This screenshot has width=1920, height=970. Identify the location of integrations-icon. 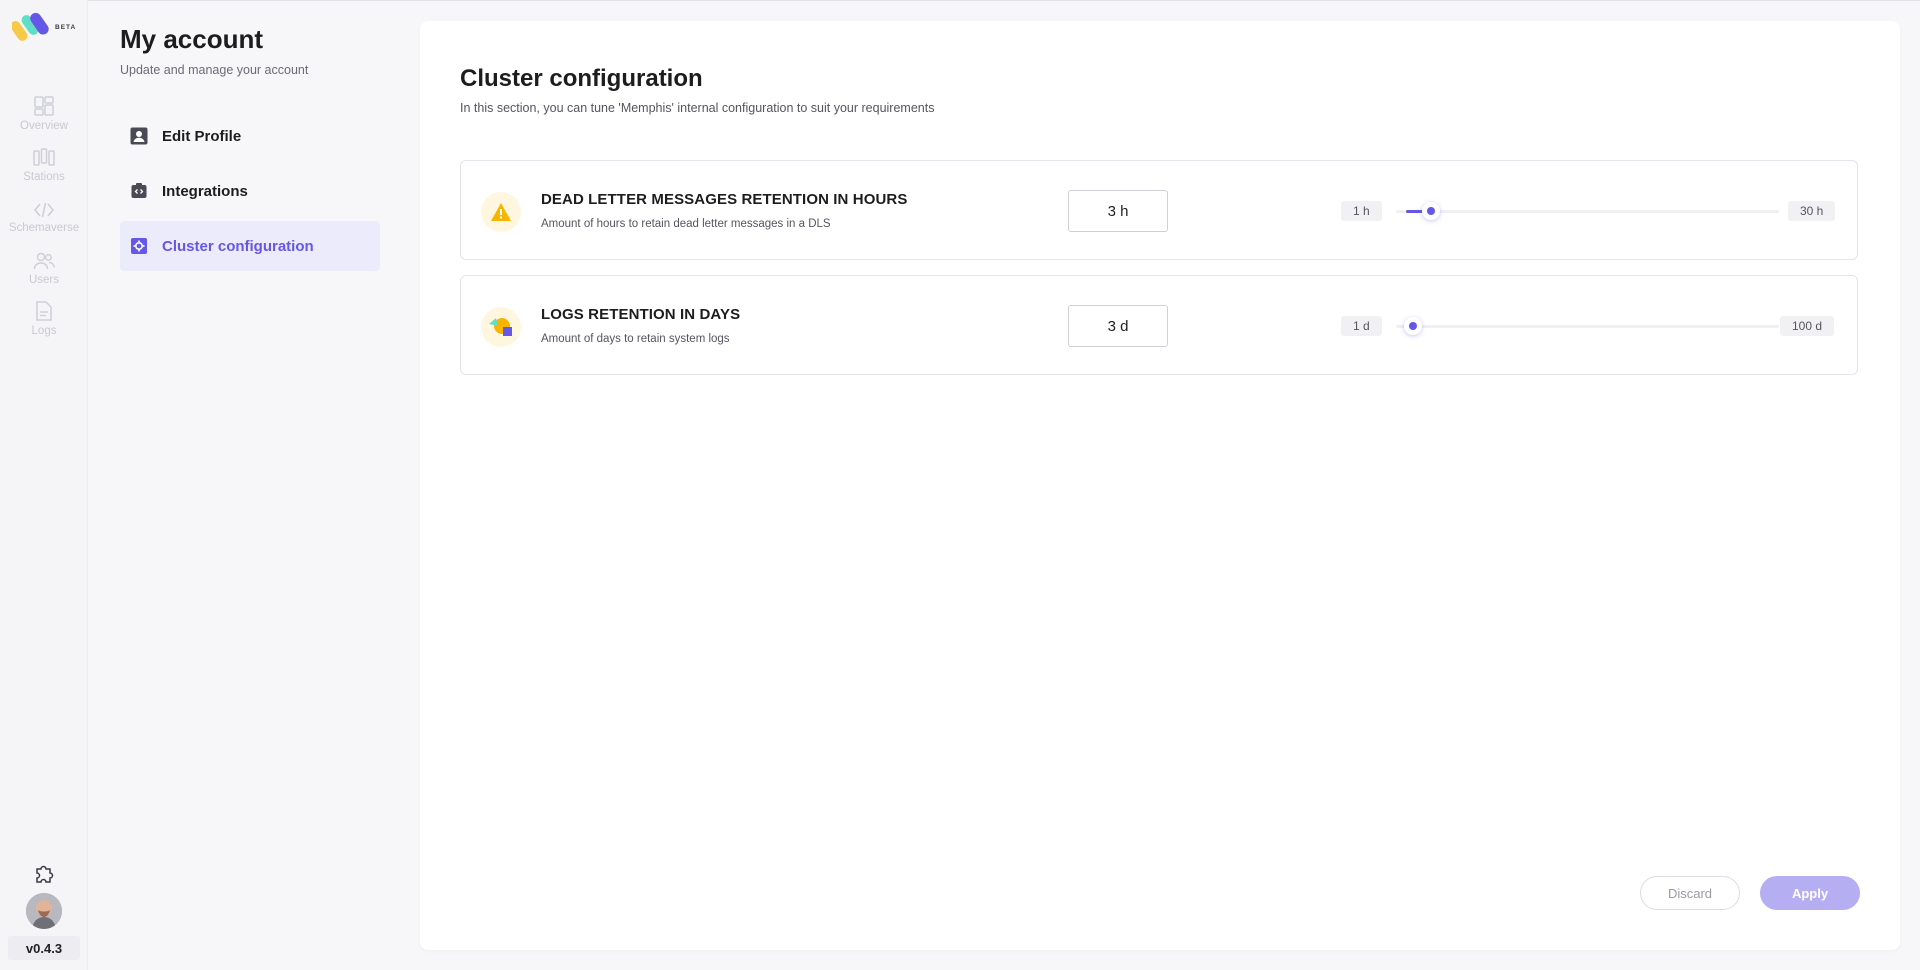
(139, 191).